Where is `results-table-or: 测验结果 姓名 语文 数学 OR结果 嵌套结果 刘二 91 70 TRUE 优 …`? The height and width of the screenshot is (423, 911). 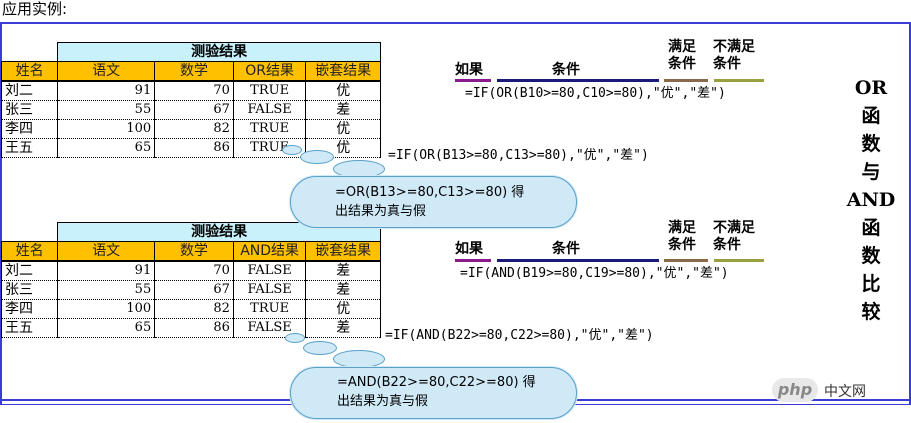
results-table-or: 测验结果 姓名 语文 数学 OR结果 嵌套结果 刘二 91 70 TRUE 优 … is located at coordinates (190, 100).